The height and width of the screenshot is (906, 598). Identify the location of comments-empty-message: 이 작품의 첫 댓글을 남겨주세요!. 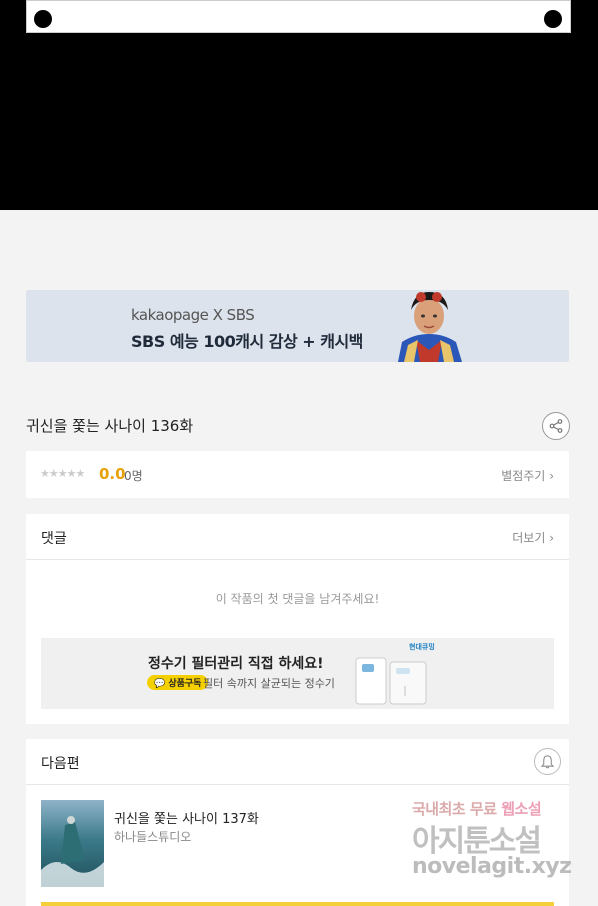
(297, 599).